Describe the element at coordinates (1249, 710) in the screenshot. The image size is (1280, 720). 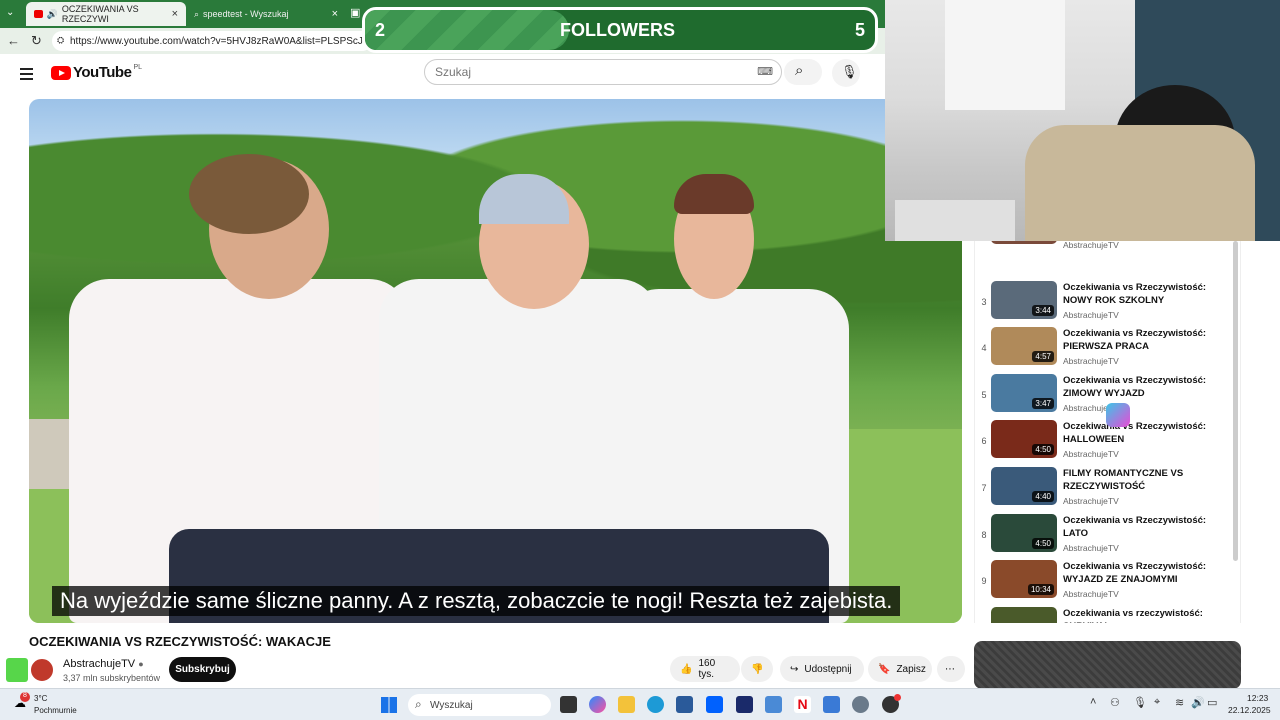
I see `clock-date: 22.12.2025` at that location.